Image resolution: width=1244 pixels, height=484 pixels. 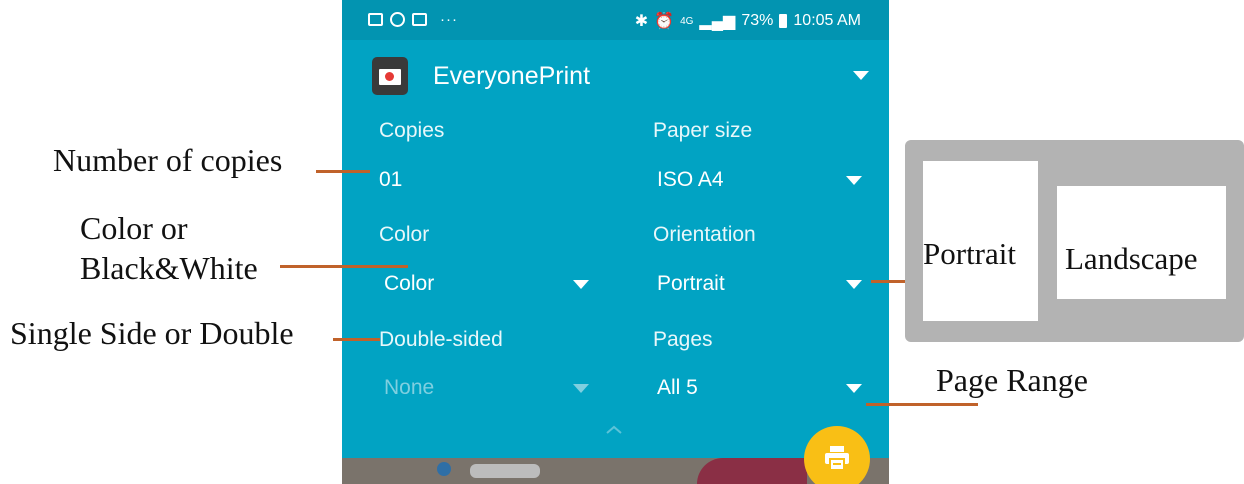 I want to click on battery-icon, so click(x=783, y=21).